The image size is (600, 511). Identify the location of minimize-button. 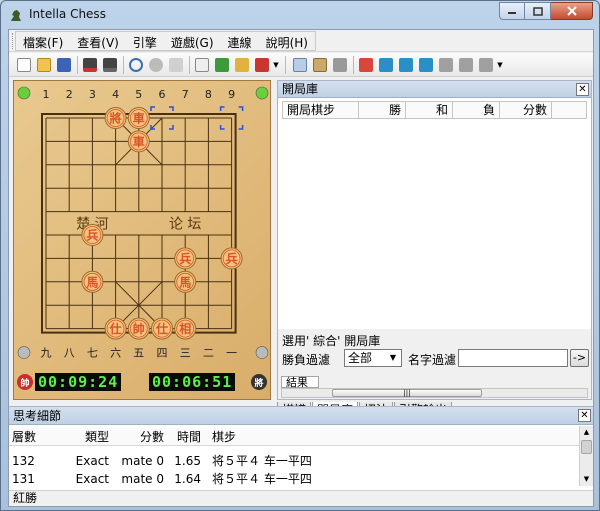
(512, 11).